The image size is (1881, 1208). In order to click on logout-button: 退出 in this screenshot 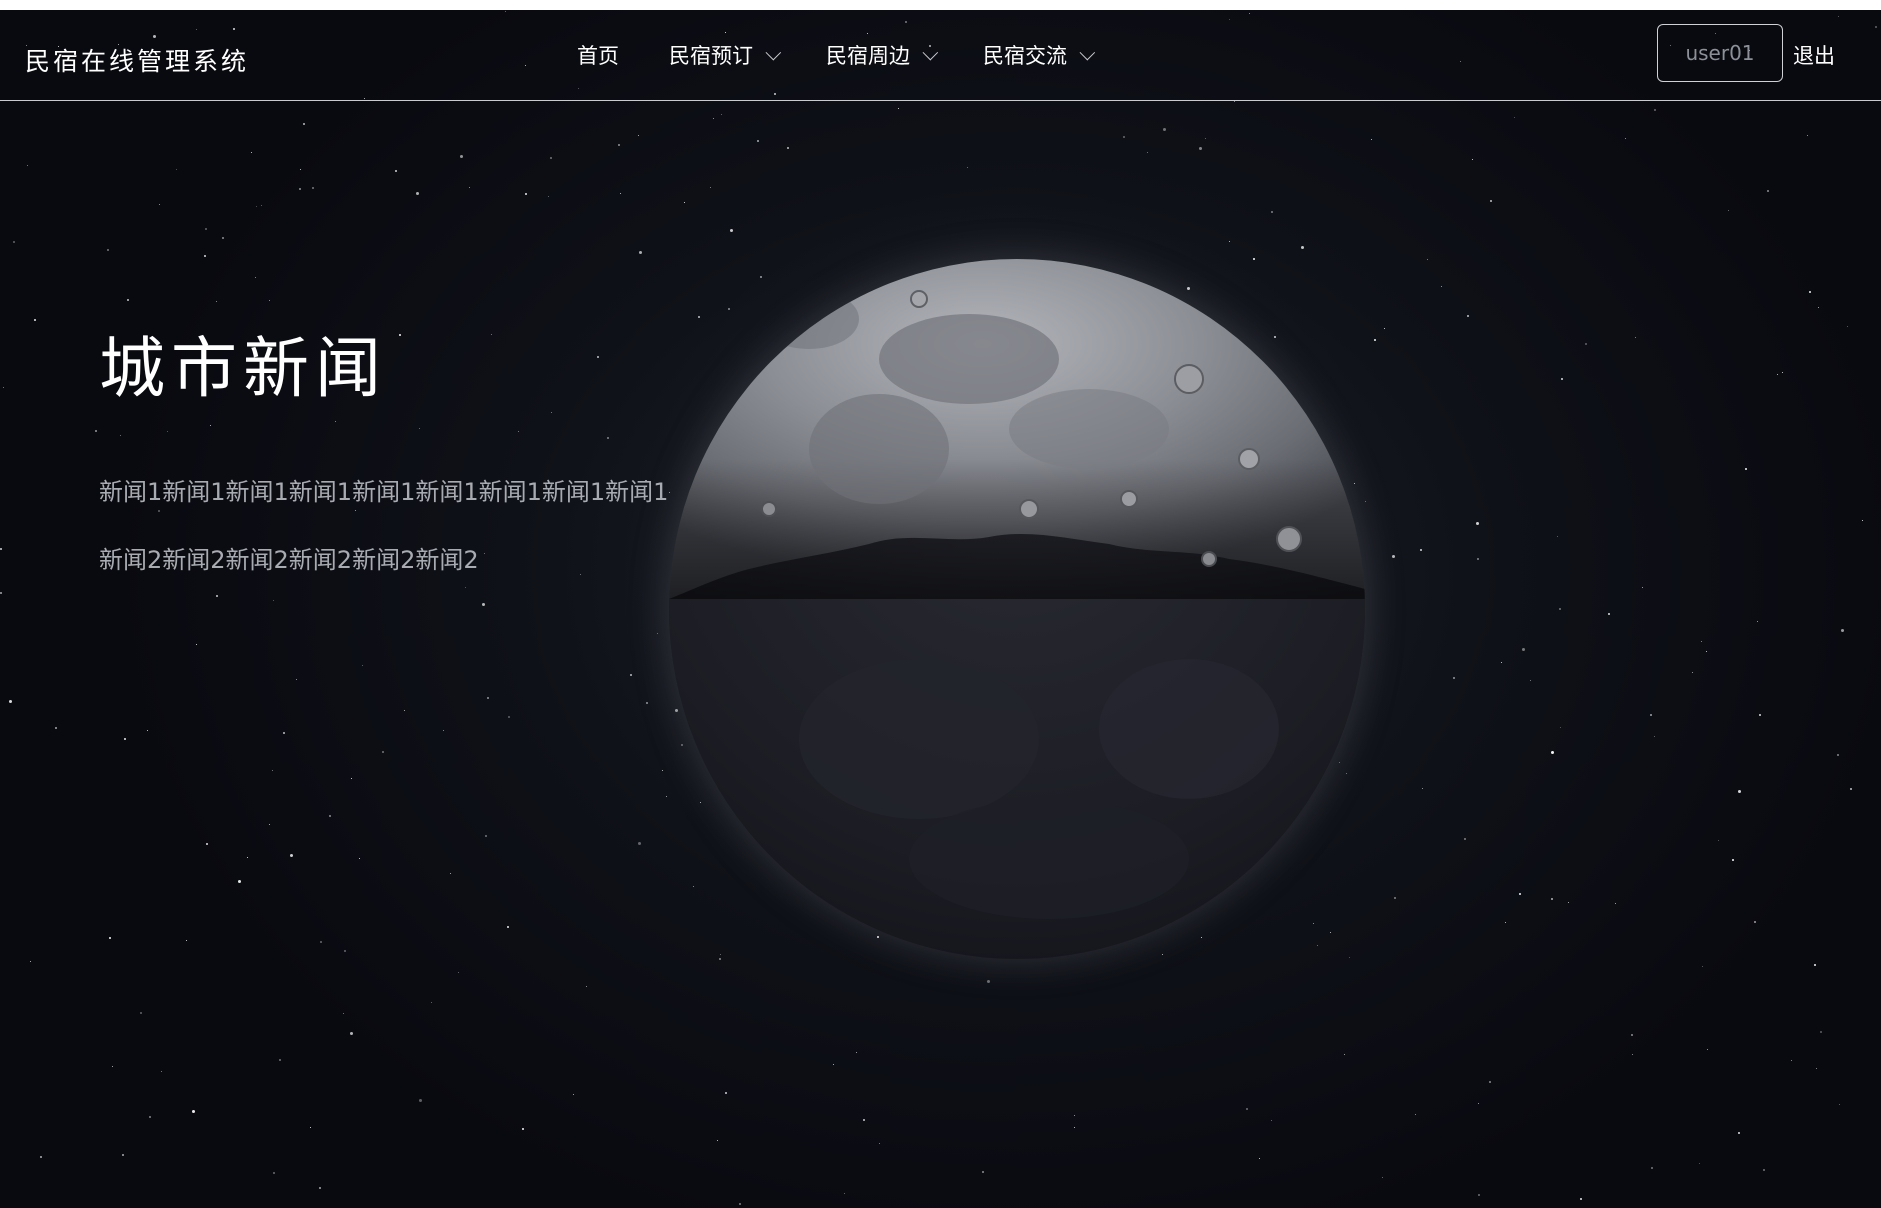, I will do `click(1814, 55)`.